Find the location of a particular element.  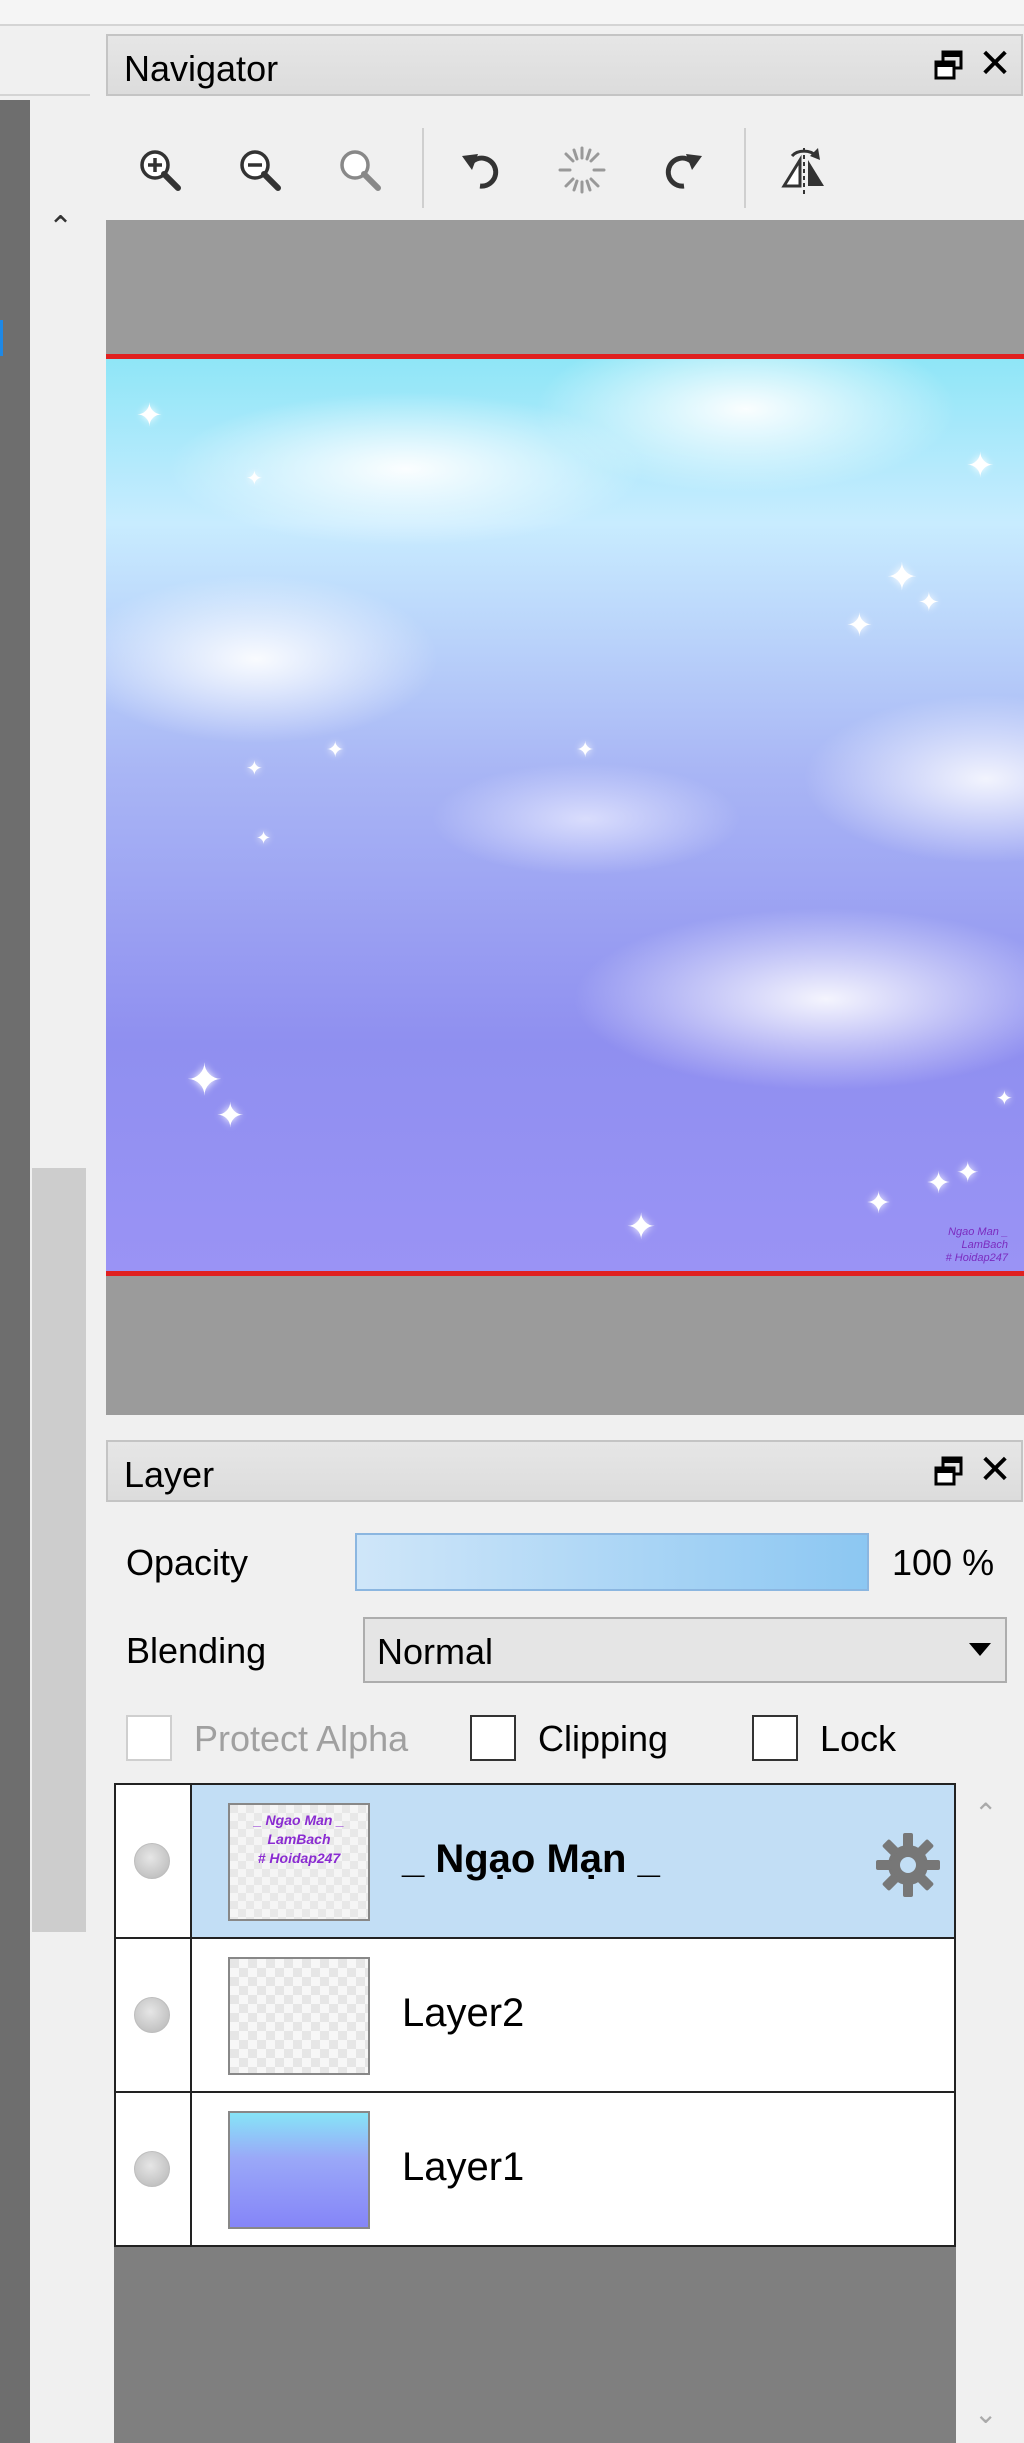

scroll-down-icon: ⌄ is located at coordinates (985, 2413).